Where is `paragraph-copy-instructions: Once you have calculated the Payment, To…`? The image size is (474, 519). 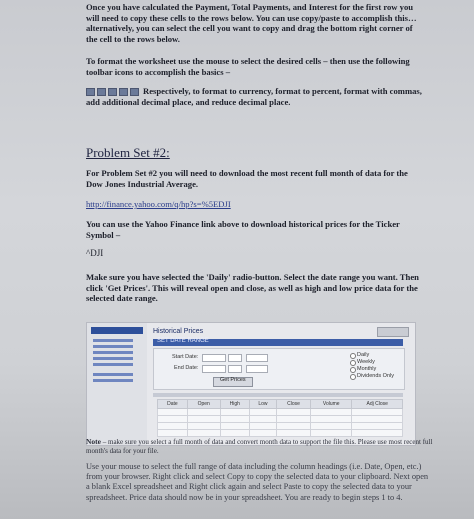
paragraph-copy-instructions: Once you have calculated the Payment, To… is located at coordinates (251, 23).